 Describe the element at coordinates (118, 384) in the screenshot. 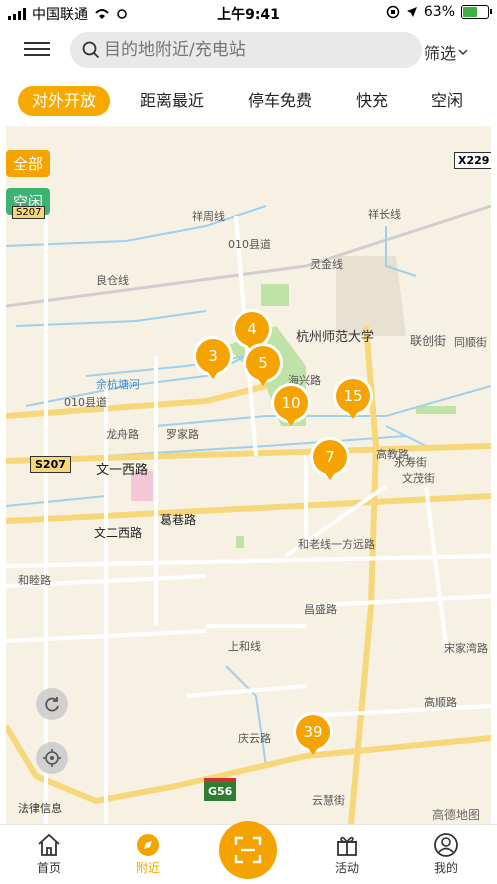

I see `map-label-yuhang: 余杭塘河` at that location.